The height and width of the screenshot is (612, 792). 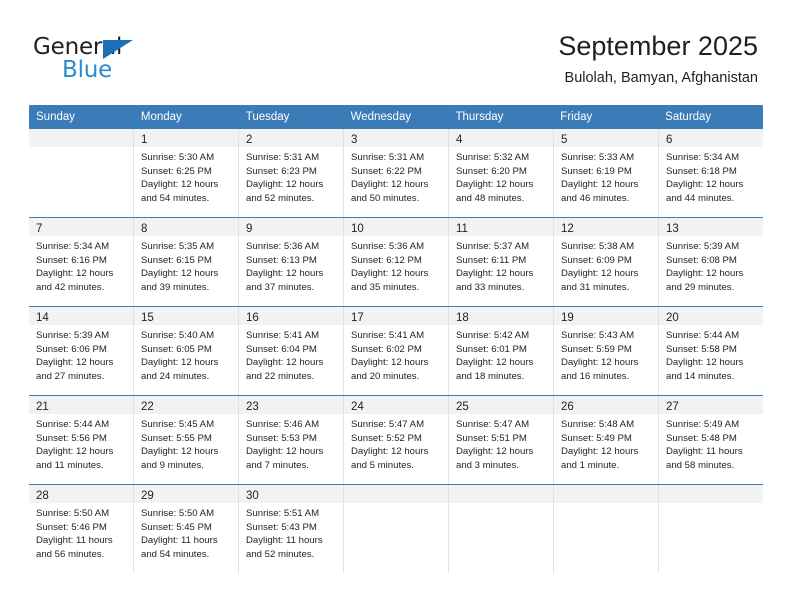 I want to click on day-number: 24, so click(x=357, y=407).